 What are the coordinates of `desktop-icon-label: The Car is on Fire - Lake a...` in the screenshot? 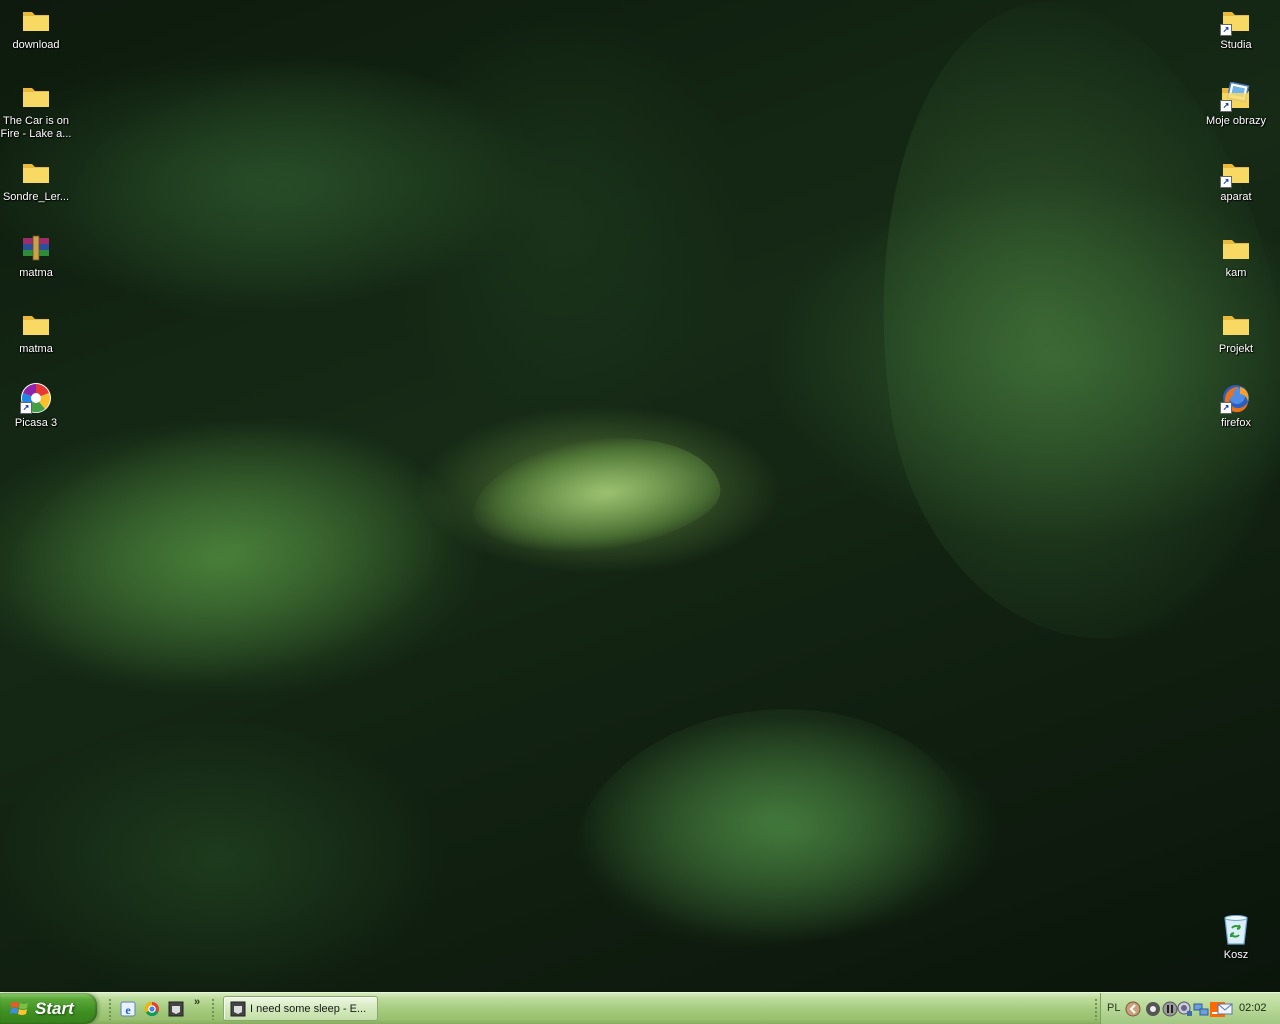 It's located at (36, 127).